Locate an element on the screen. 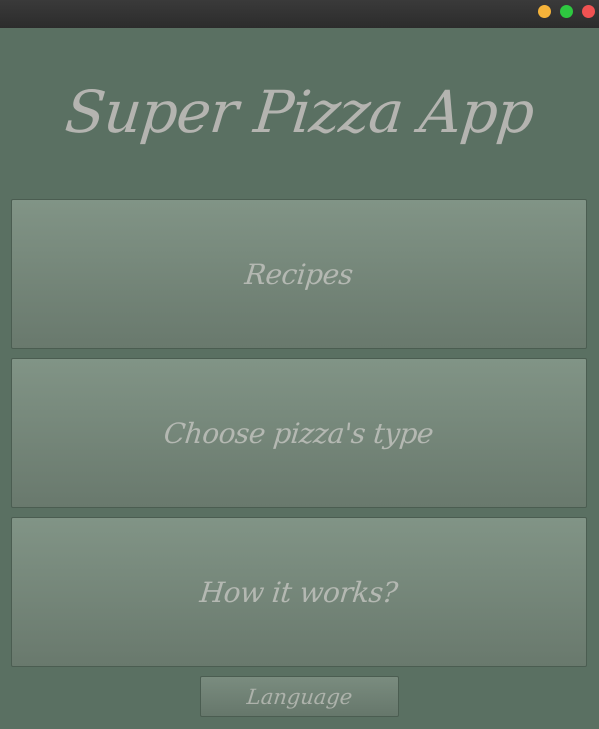 The image size is (599, 729). language-button: Language is located at coordinates (299, 696).